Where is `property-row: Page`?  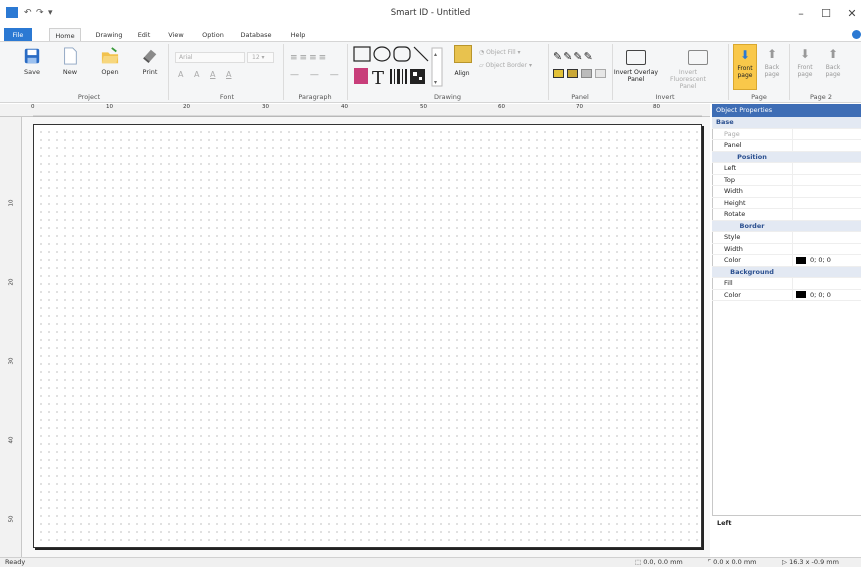
property-row: Page is located at coordinates (786, 134).